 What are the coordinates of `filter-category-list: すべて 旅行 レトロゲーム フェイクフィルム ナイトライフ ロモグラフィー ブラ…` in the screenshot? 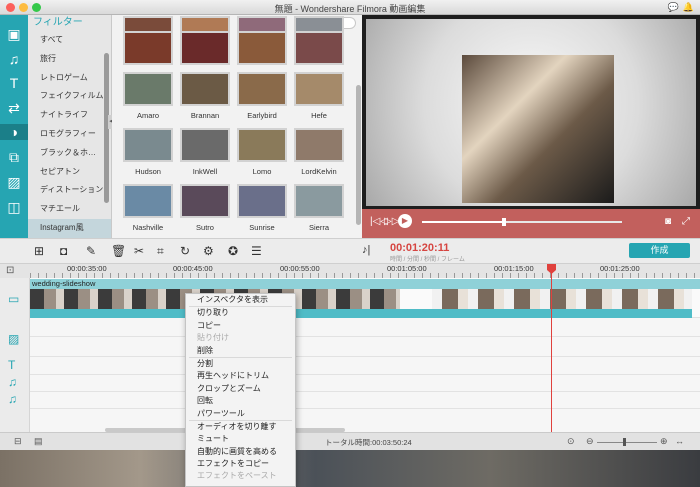 It's located at (69, 134).